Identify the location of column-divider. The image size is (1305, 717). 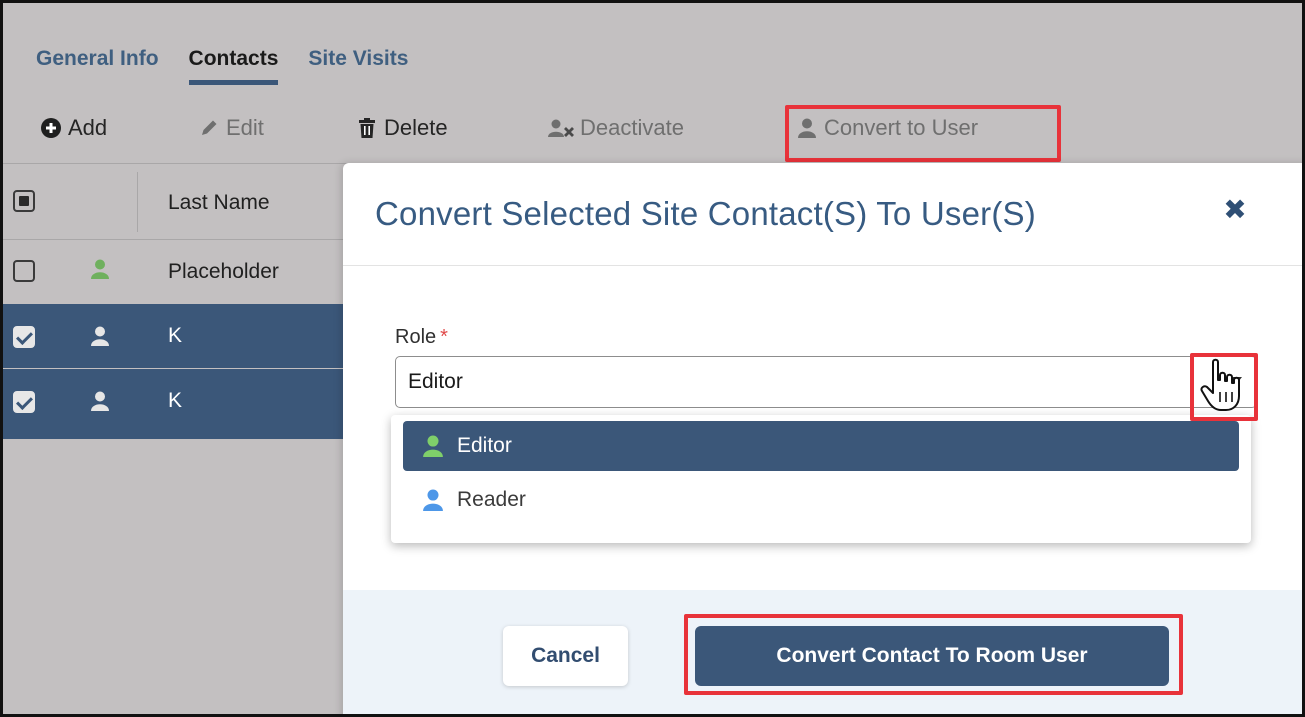
(137, 202).